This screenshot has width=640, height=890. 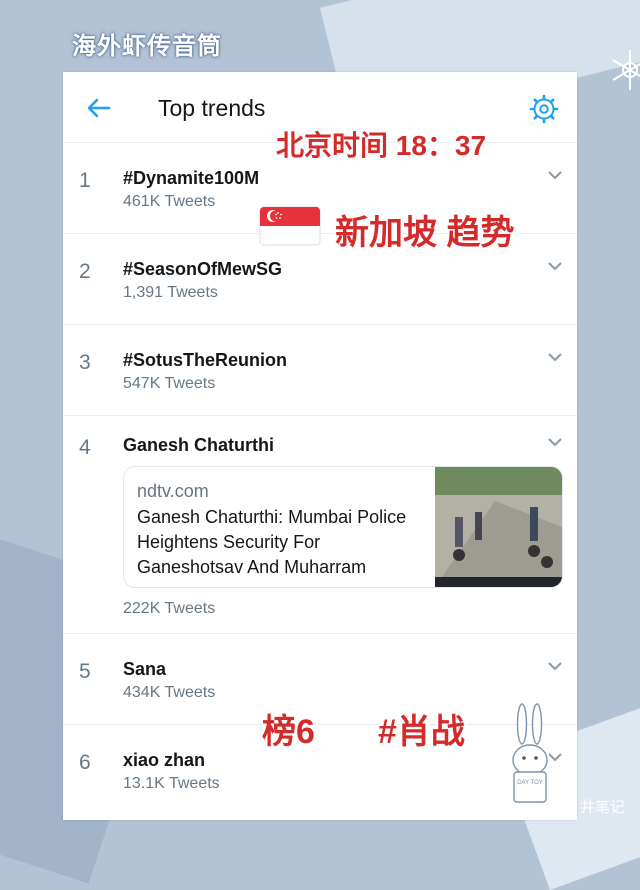 I want to click on trend-name: xiao zhan, so click(x=164, y=760).